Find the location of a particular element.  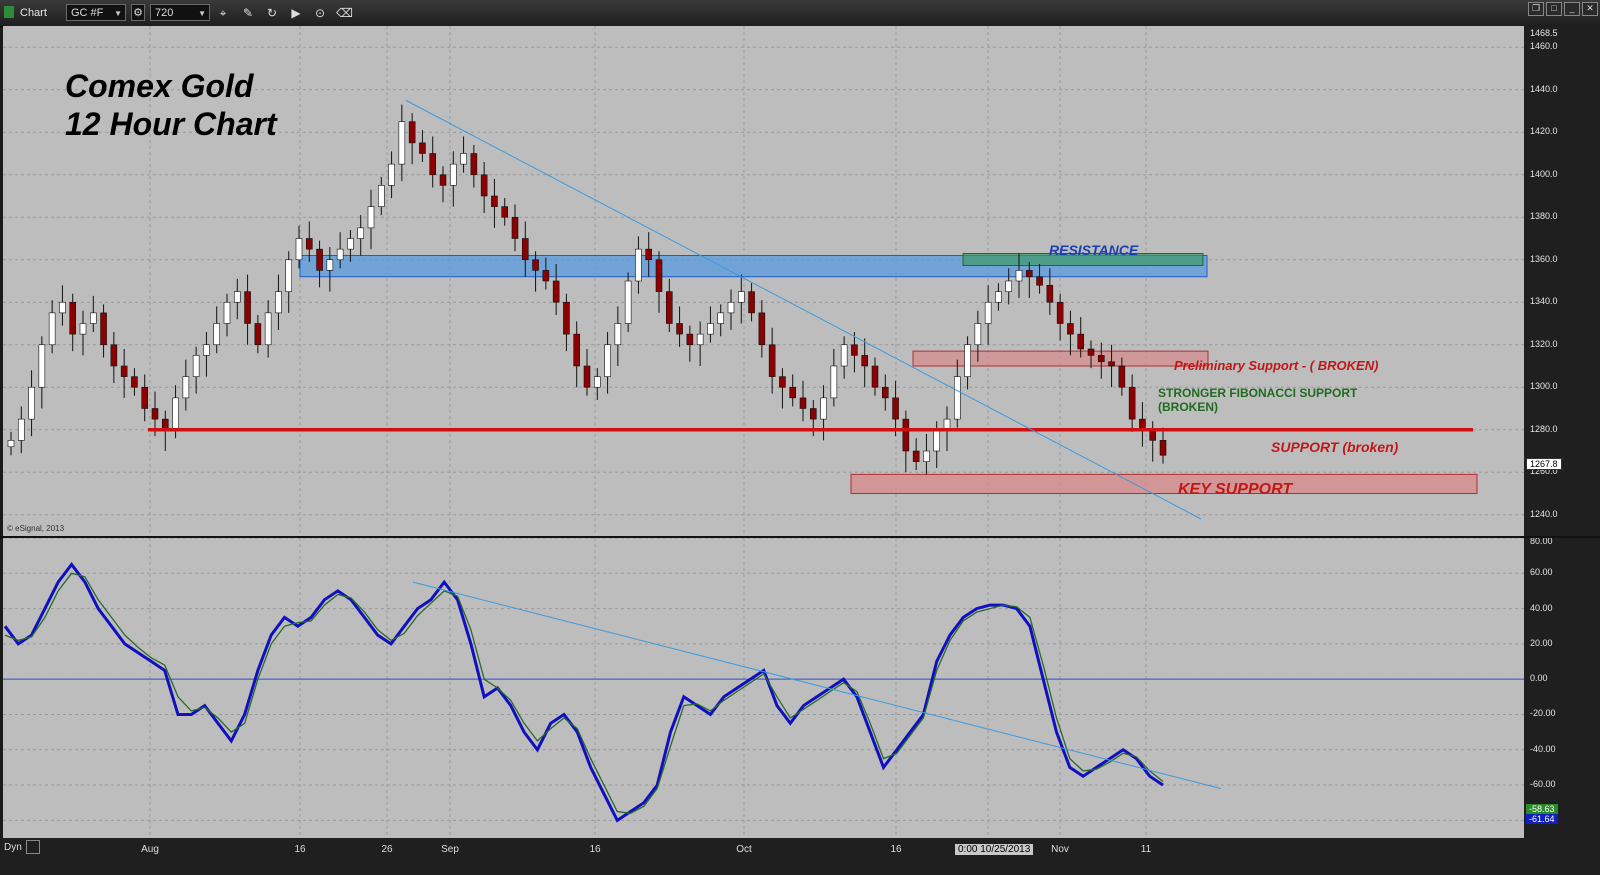

time-axis-label: 11 is located at coordinates (1146, 849).